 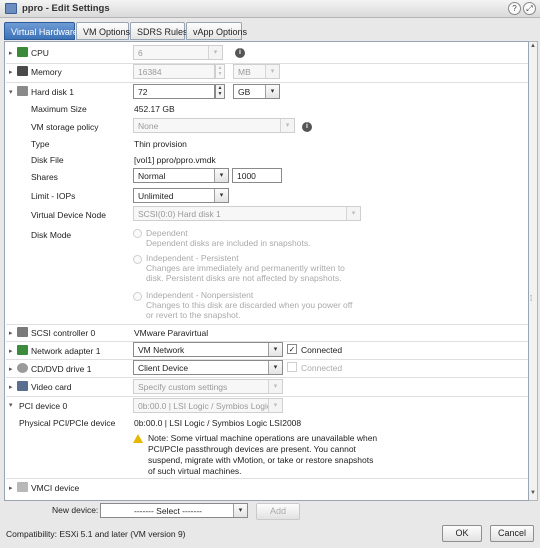 What do you see at coordinates (270, 9) in the screenshot?
I see `title-bar: ppro - Edit Settings ? ⤢` at bounding box center [270, 9].